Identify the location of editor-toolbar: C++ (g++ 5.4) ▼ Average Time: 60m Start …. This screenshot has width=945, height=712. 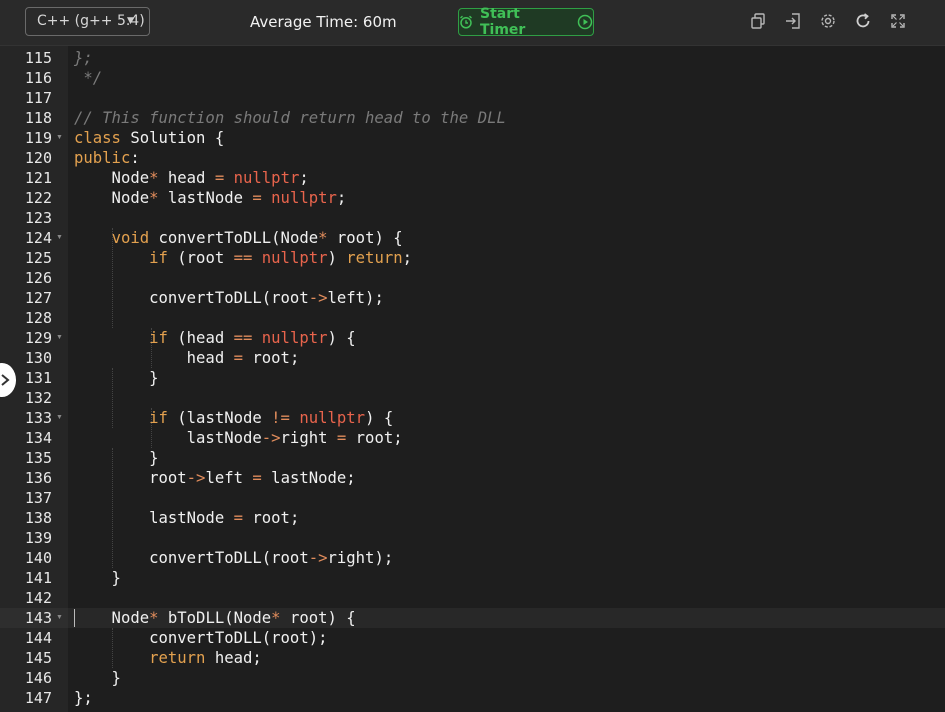
(472, 23).